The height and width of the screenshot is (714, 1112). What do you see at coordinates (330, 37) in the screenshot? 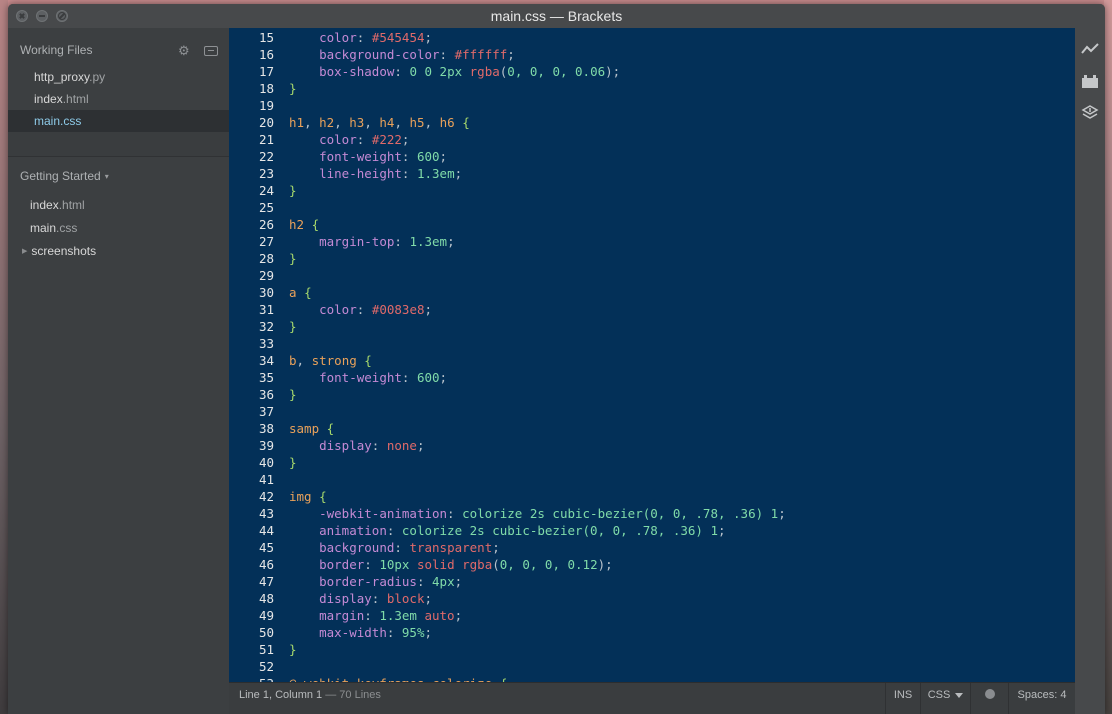
I see `code-line: 15 color: #545454;` at bounding box center [330, 37].